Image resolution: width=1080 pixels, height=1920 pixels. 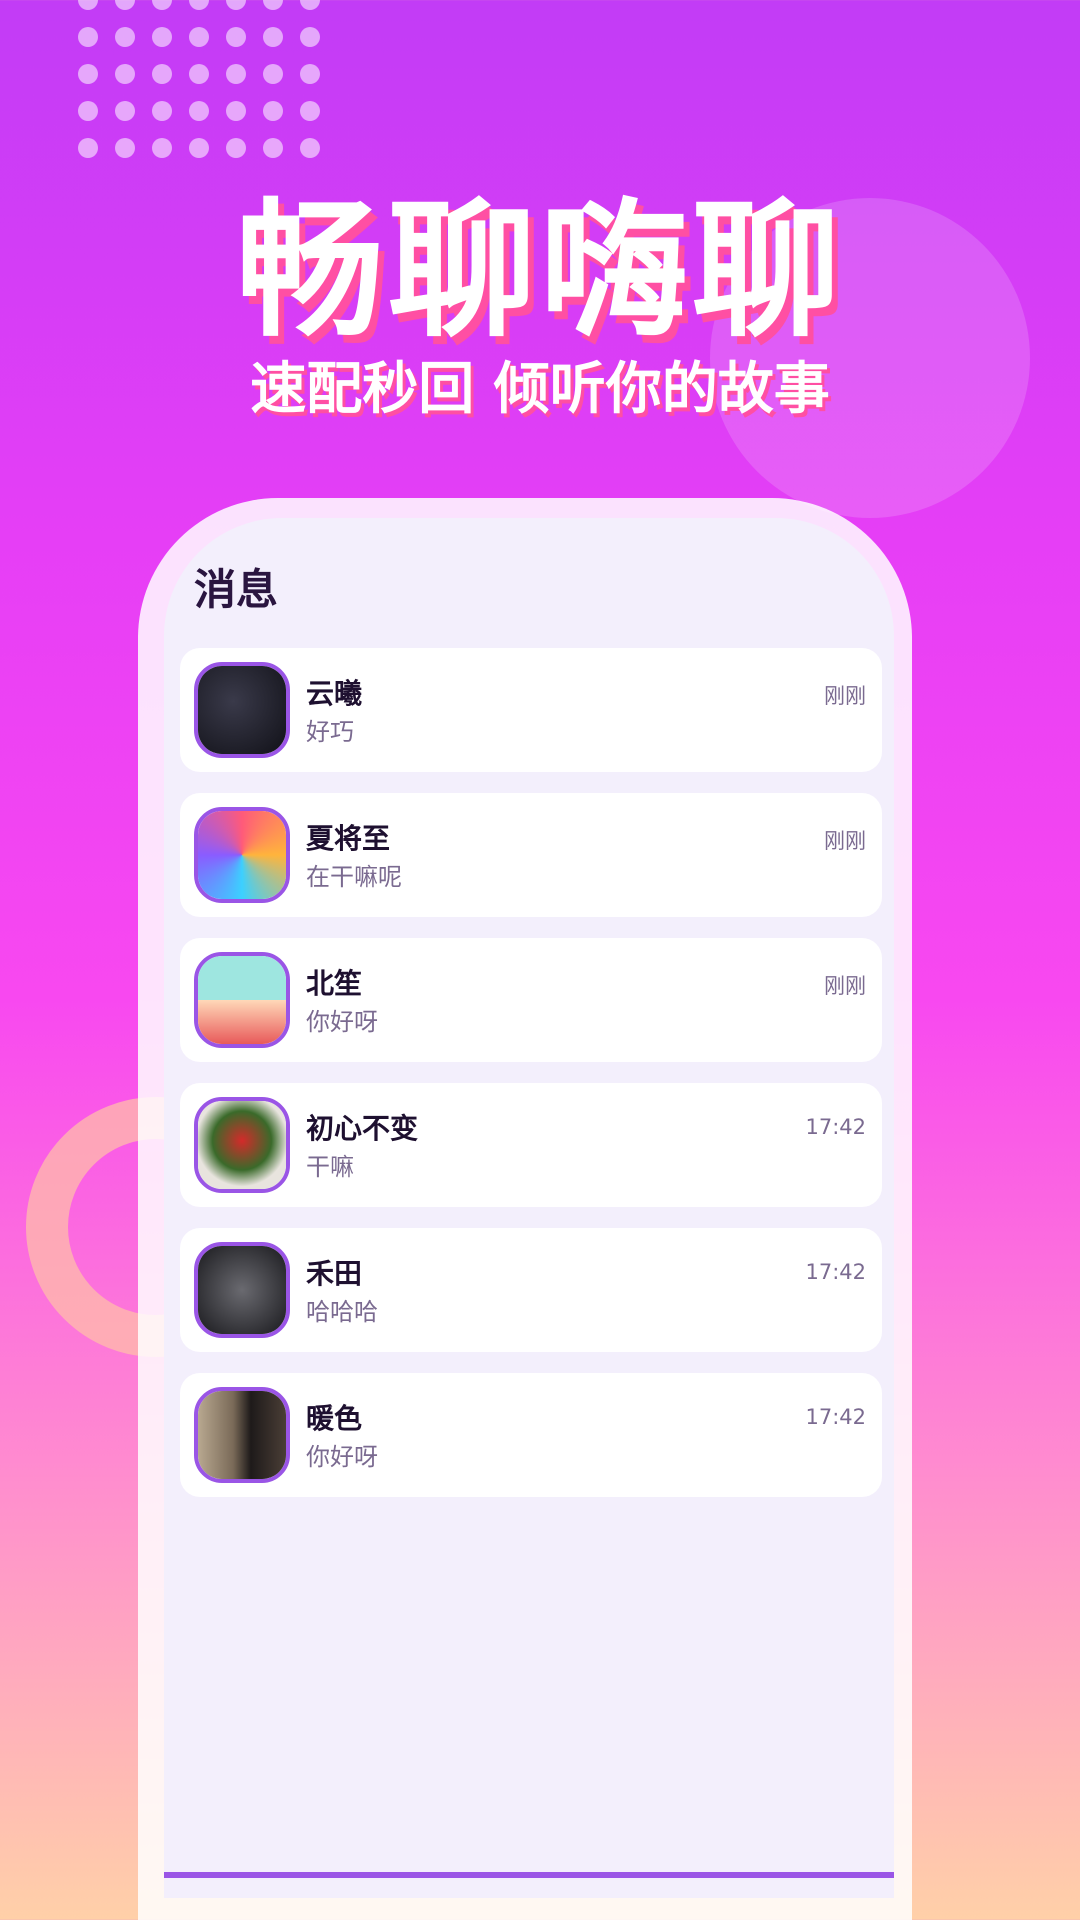 What do you see at coordinates (199, 79) in the screenshot?
I see `decorative-dot-grid` at bounding box center [199, 79].